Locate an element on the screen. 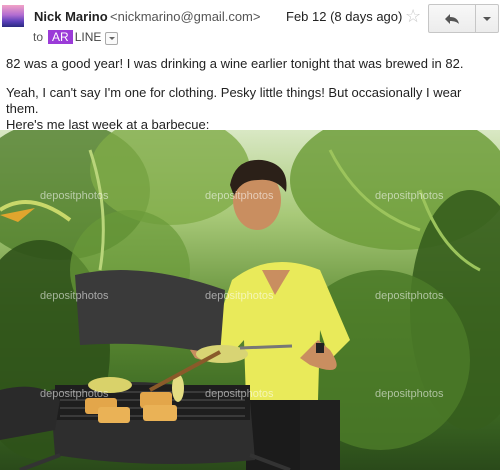  recipient-name: LINE is located at coordinates (88, 37).